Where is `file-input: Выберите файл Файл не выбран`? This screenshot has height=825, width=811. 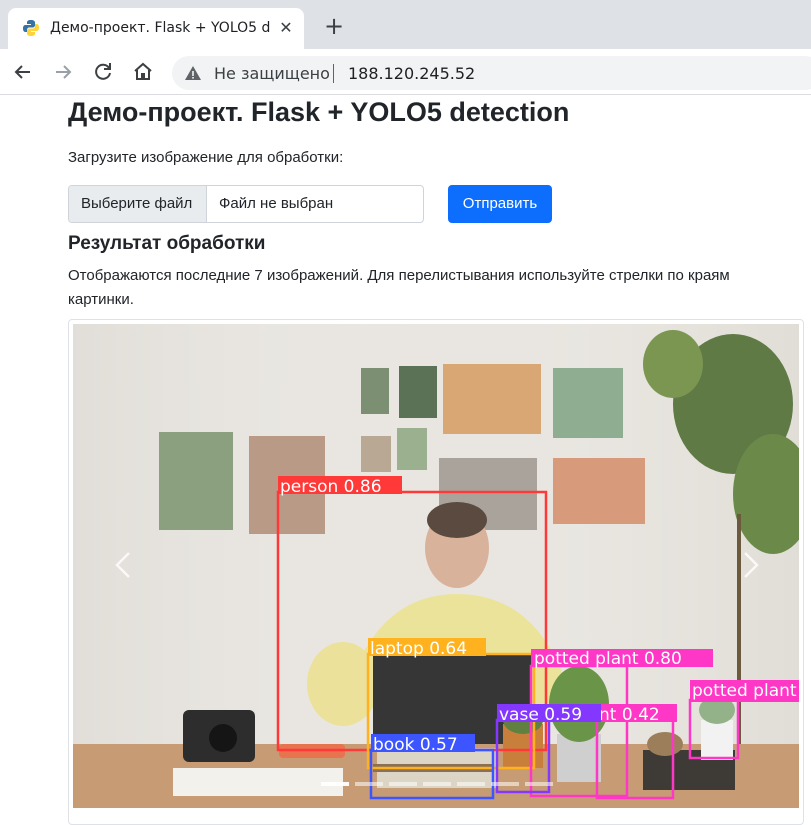 file-input: Выберите файл Файл не выбран is located at coordinates (246, 204).